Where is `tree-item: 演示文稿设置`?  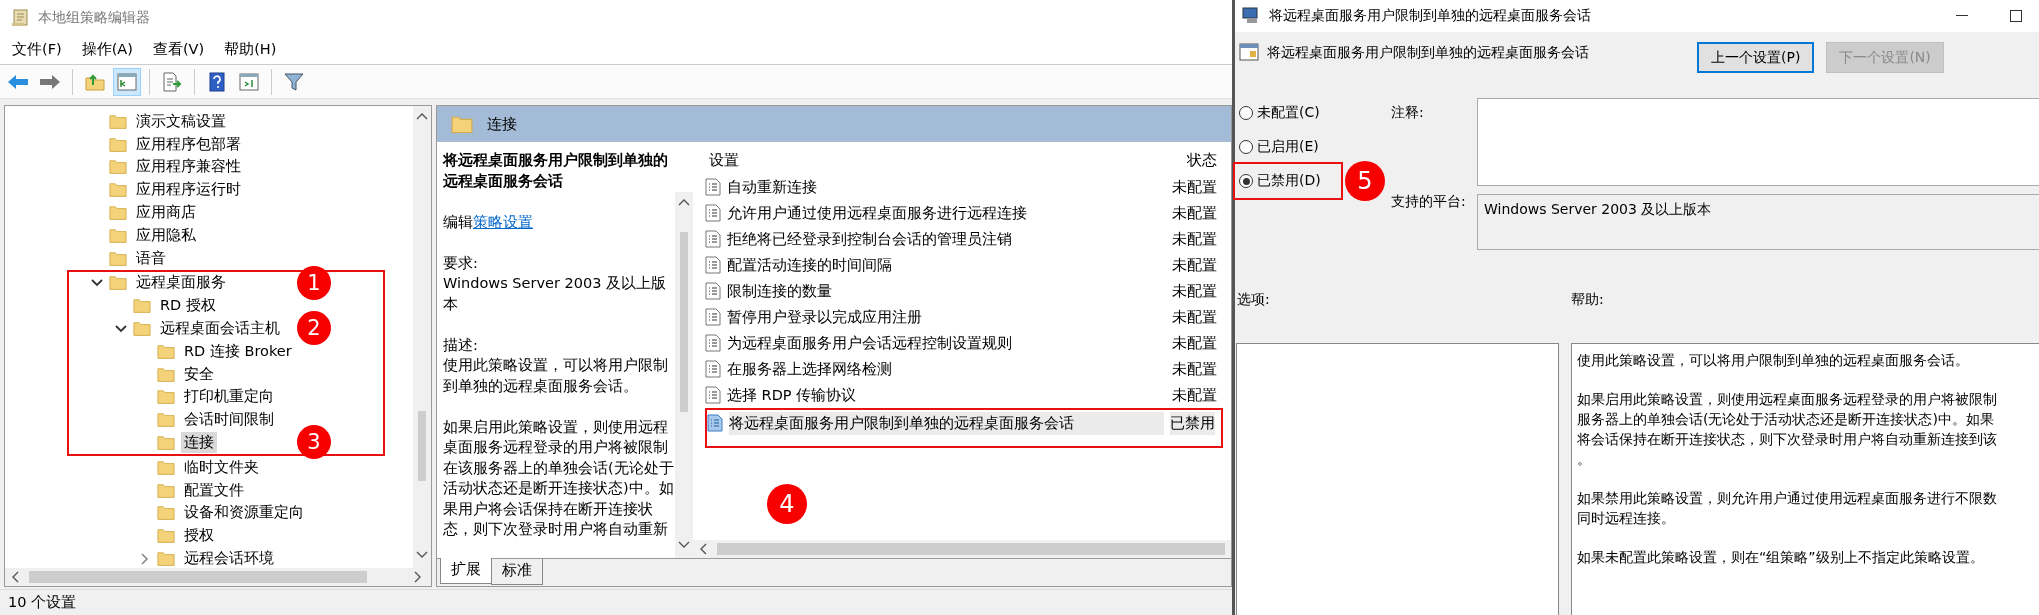
tree-item: 演示文稿设置 is located at coordinates (181, 121).